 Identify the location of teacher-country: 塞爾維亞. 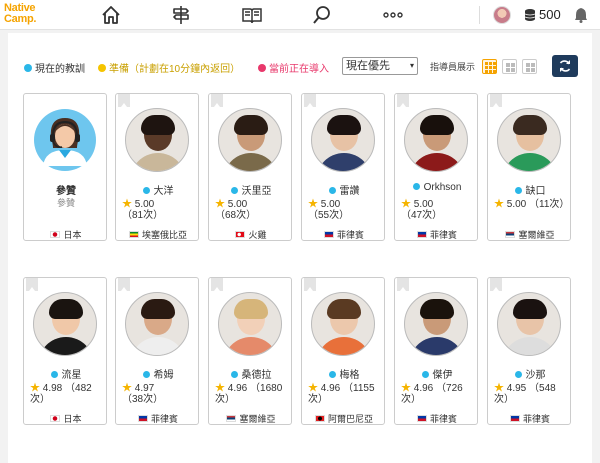
(530, 234).